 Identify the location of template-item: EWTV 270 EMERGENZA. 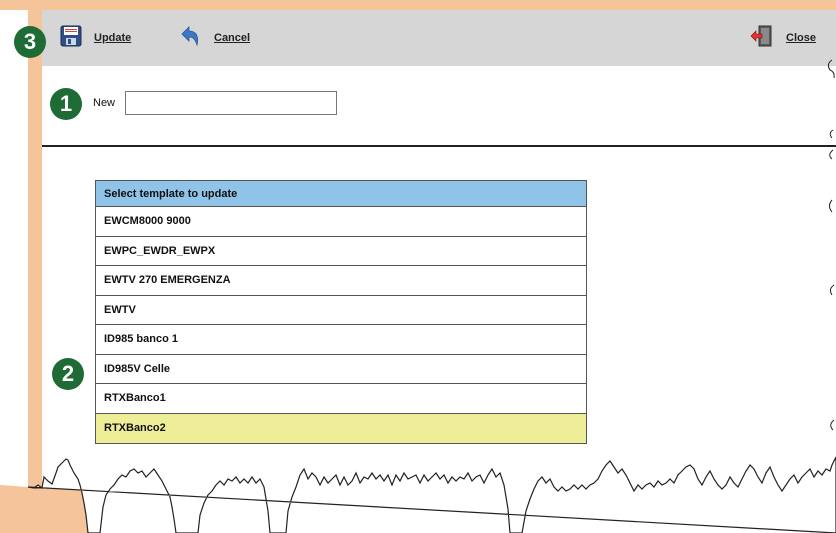
(341, 281).